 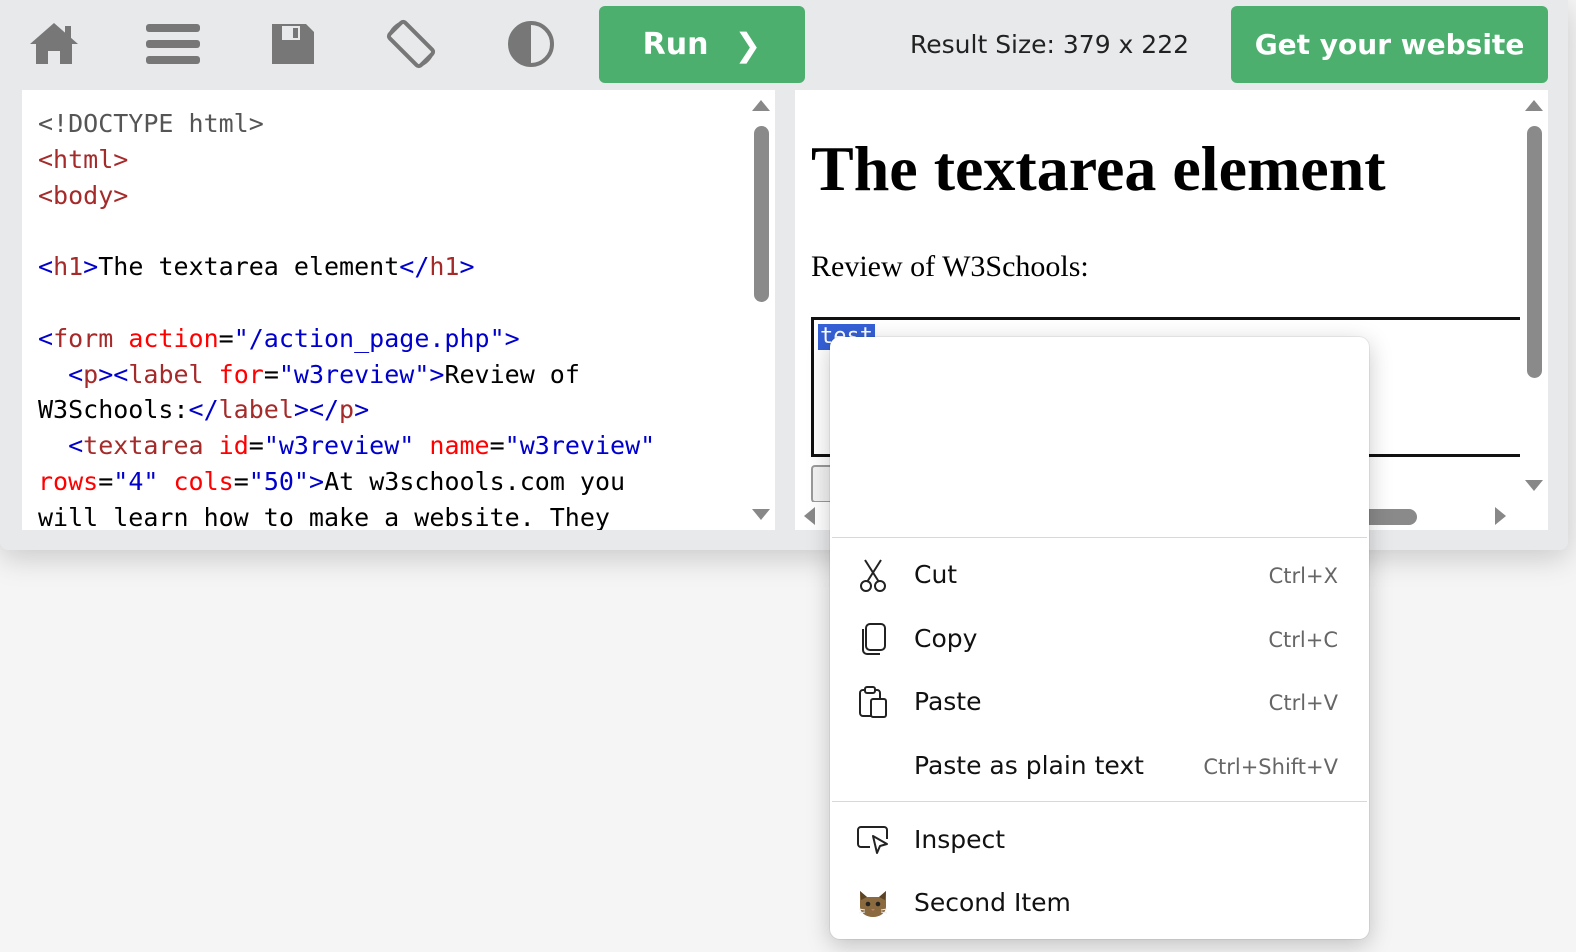 I want to click on menu-item-cut: Cut Ctrl+X, so click(x=1099, y=574).